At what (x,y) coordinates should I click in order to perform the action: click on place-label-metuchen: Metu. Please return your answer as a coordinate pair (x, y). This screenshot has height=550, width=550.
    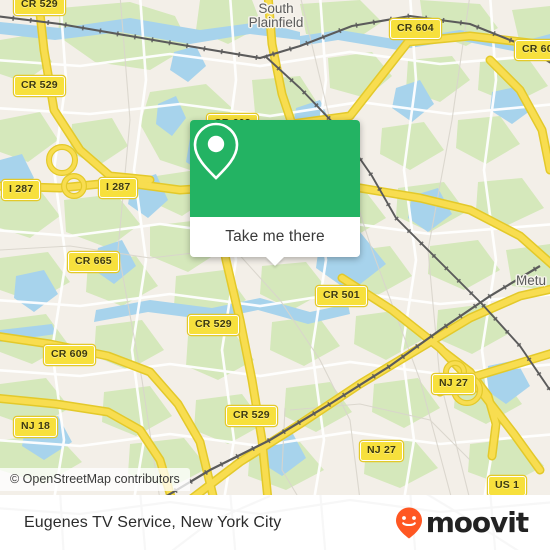
    Looking at the image, I should click on (531, 280).